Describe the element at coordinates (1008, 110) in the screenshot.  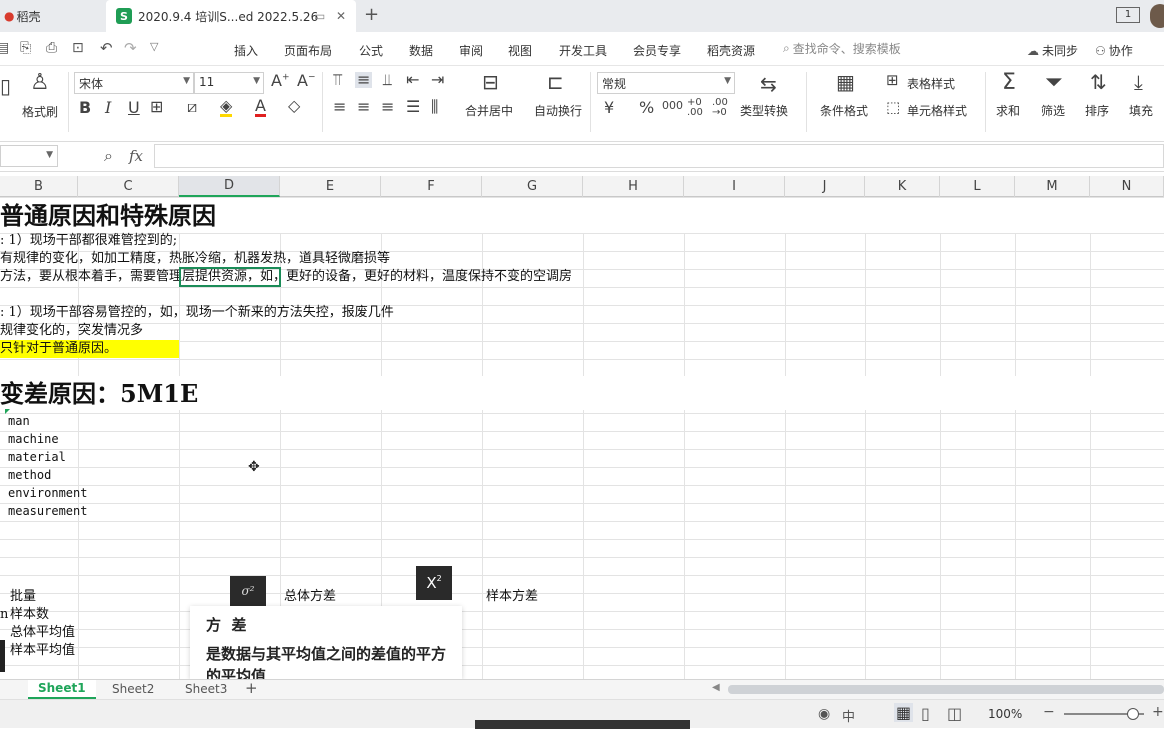
I see `sum-button: 求和` at that location.